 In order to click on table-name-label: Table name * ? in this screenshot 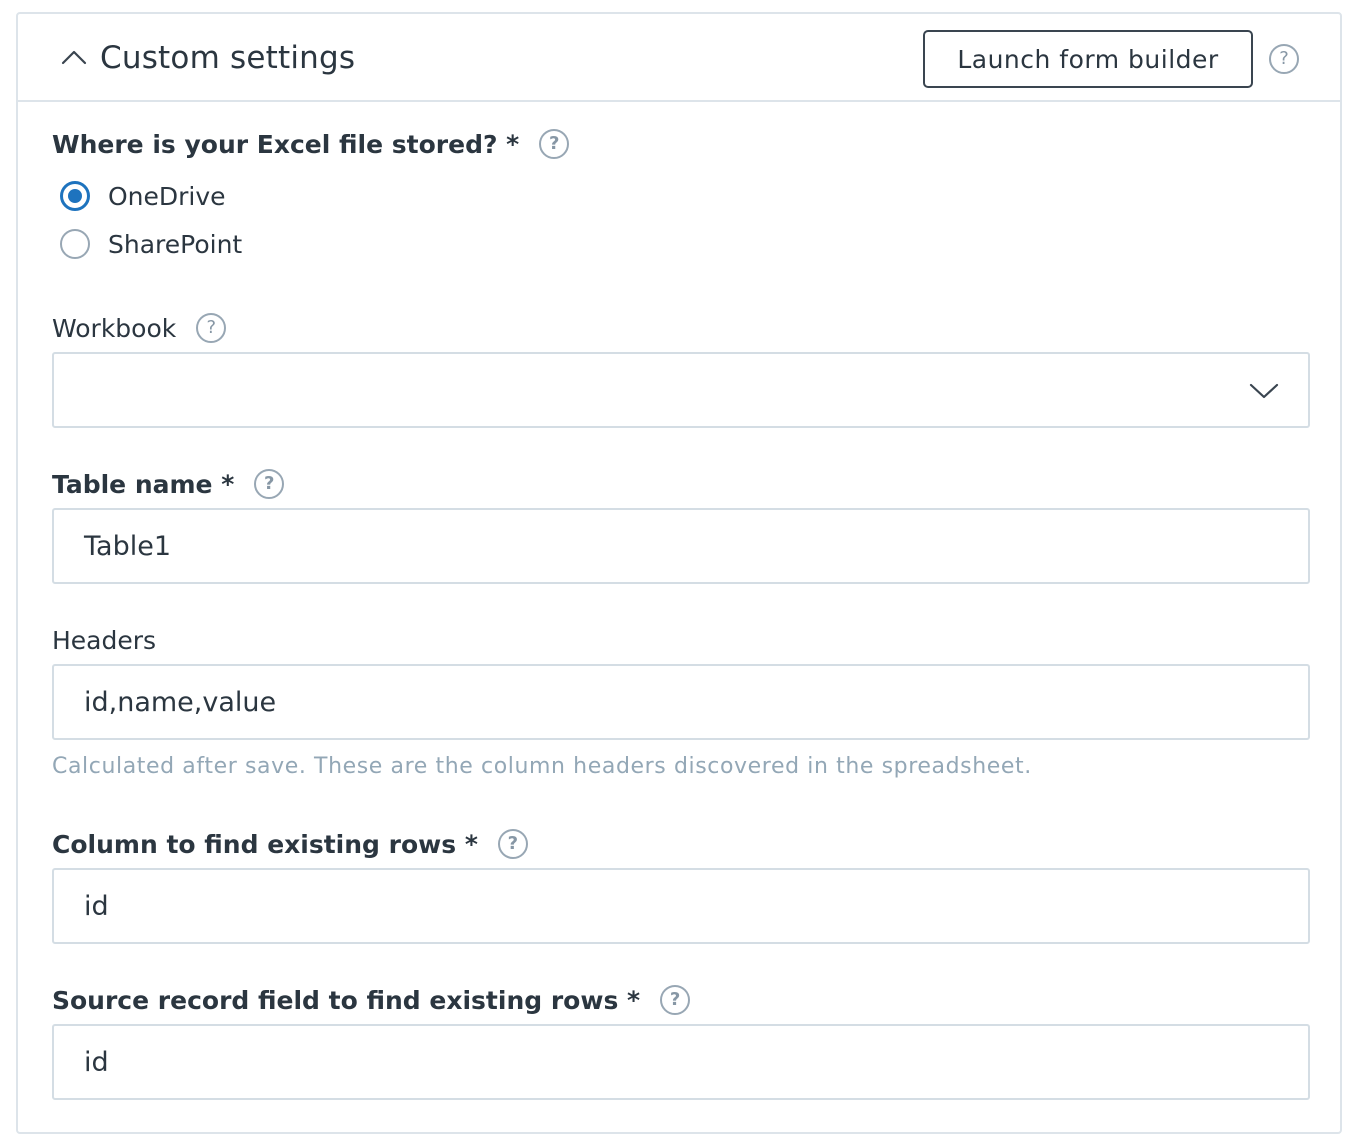, I will do `click(168, 484)`.